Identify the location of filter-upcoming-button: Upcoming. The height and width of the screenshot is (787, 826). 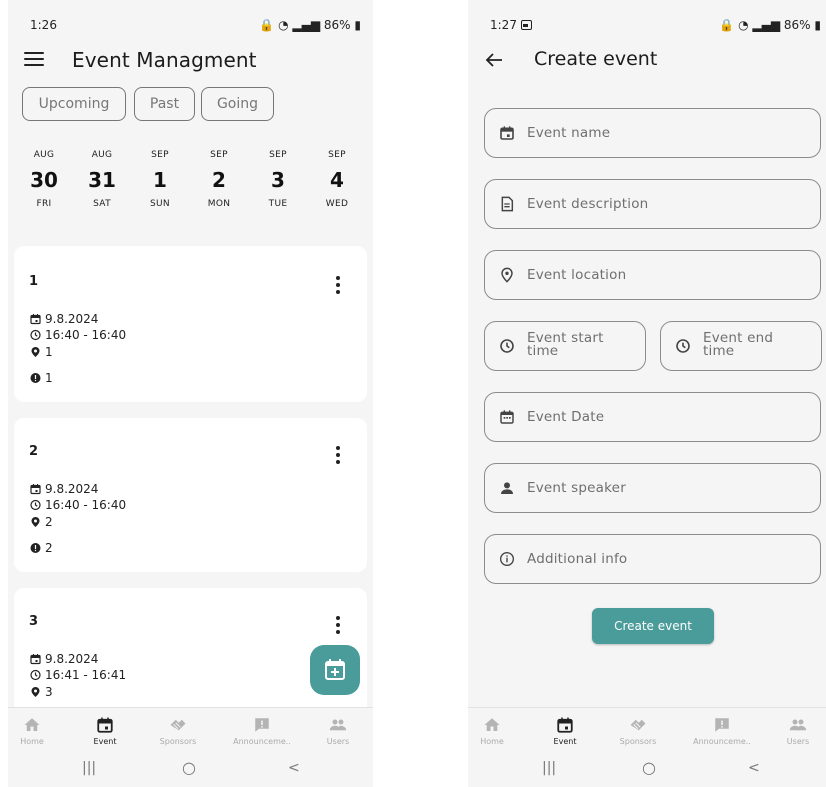
(74, 104).